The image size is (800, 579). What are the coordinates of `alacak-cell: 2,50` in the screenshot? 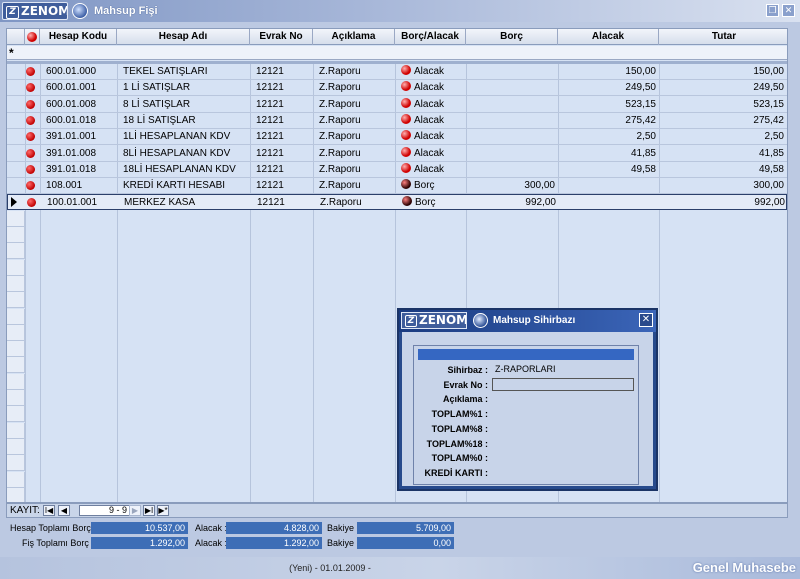 It's located at (608, 136).